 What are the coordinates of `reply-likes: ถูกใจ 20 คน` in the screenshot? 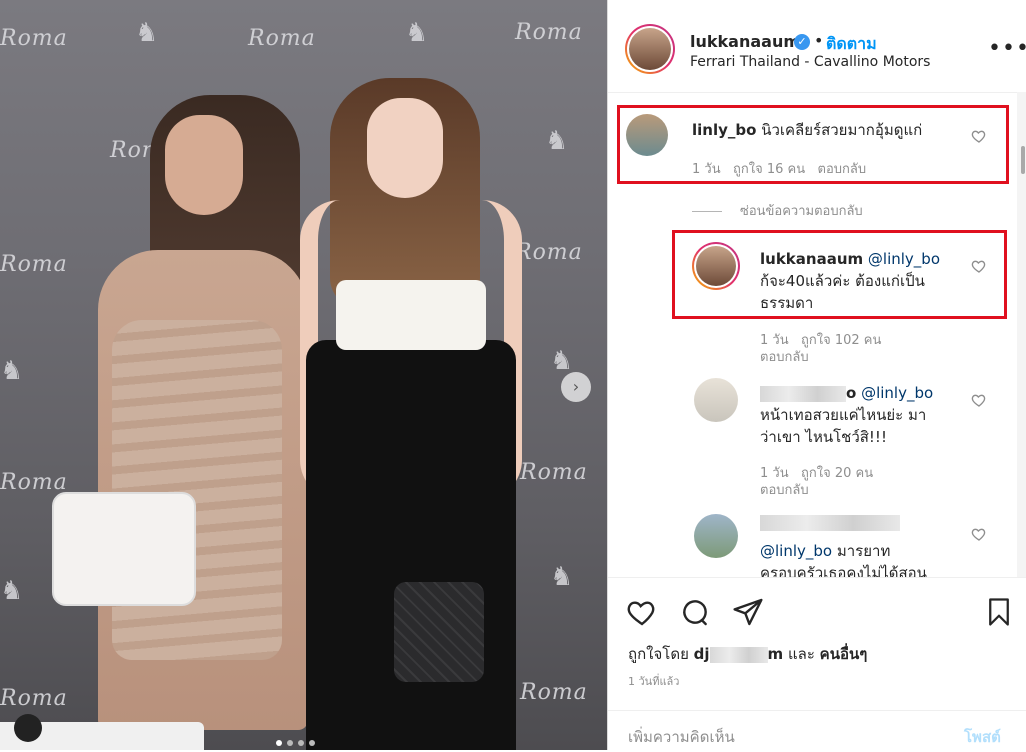 It's located at (837, 473).